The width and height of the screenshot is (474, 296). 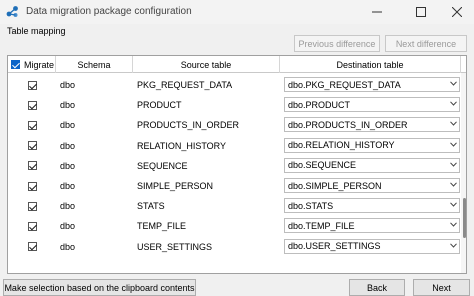 I want to click on source-table-cell: PRODUCT, so click(x=159, y=105).